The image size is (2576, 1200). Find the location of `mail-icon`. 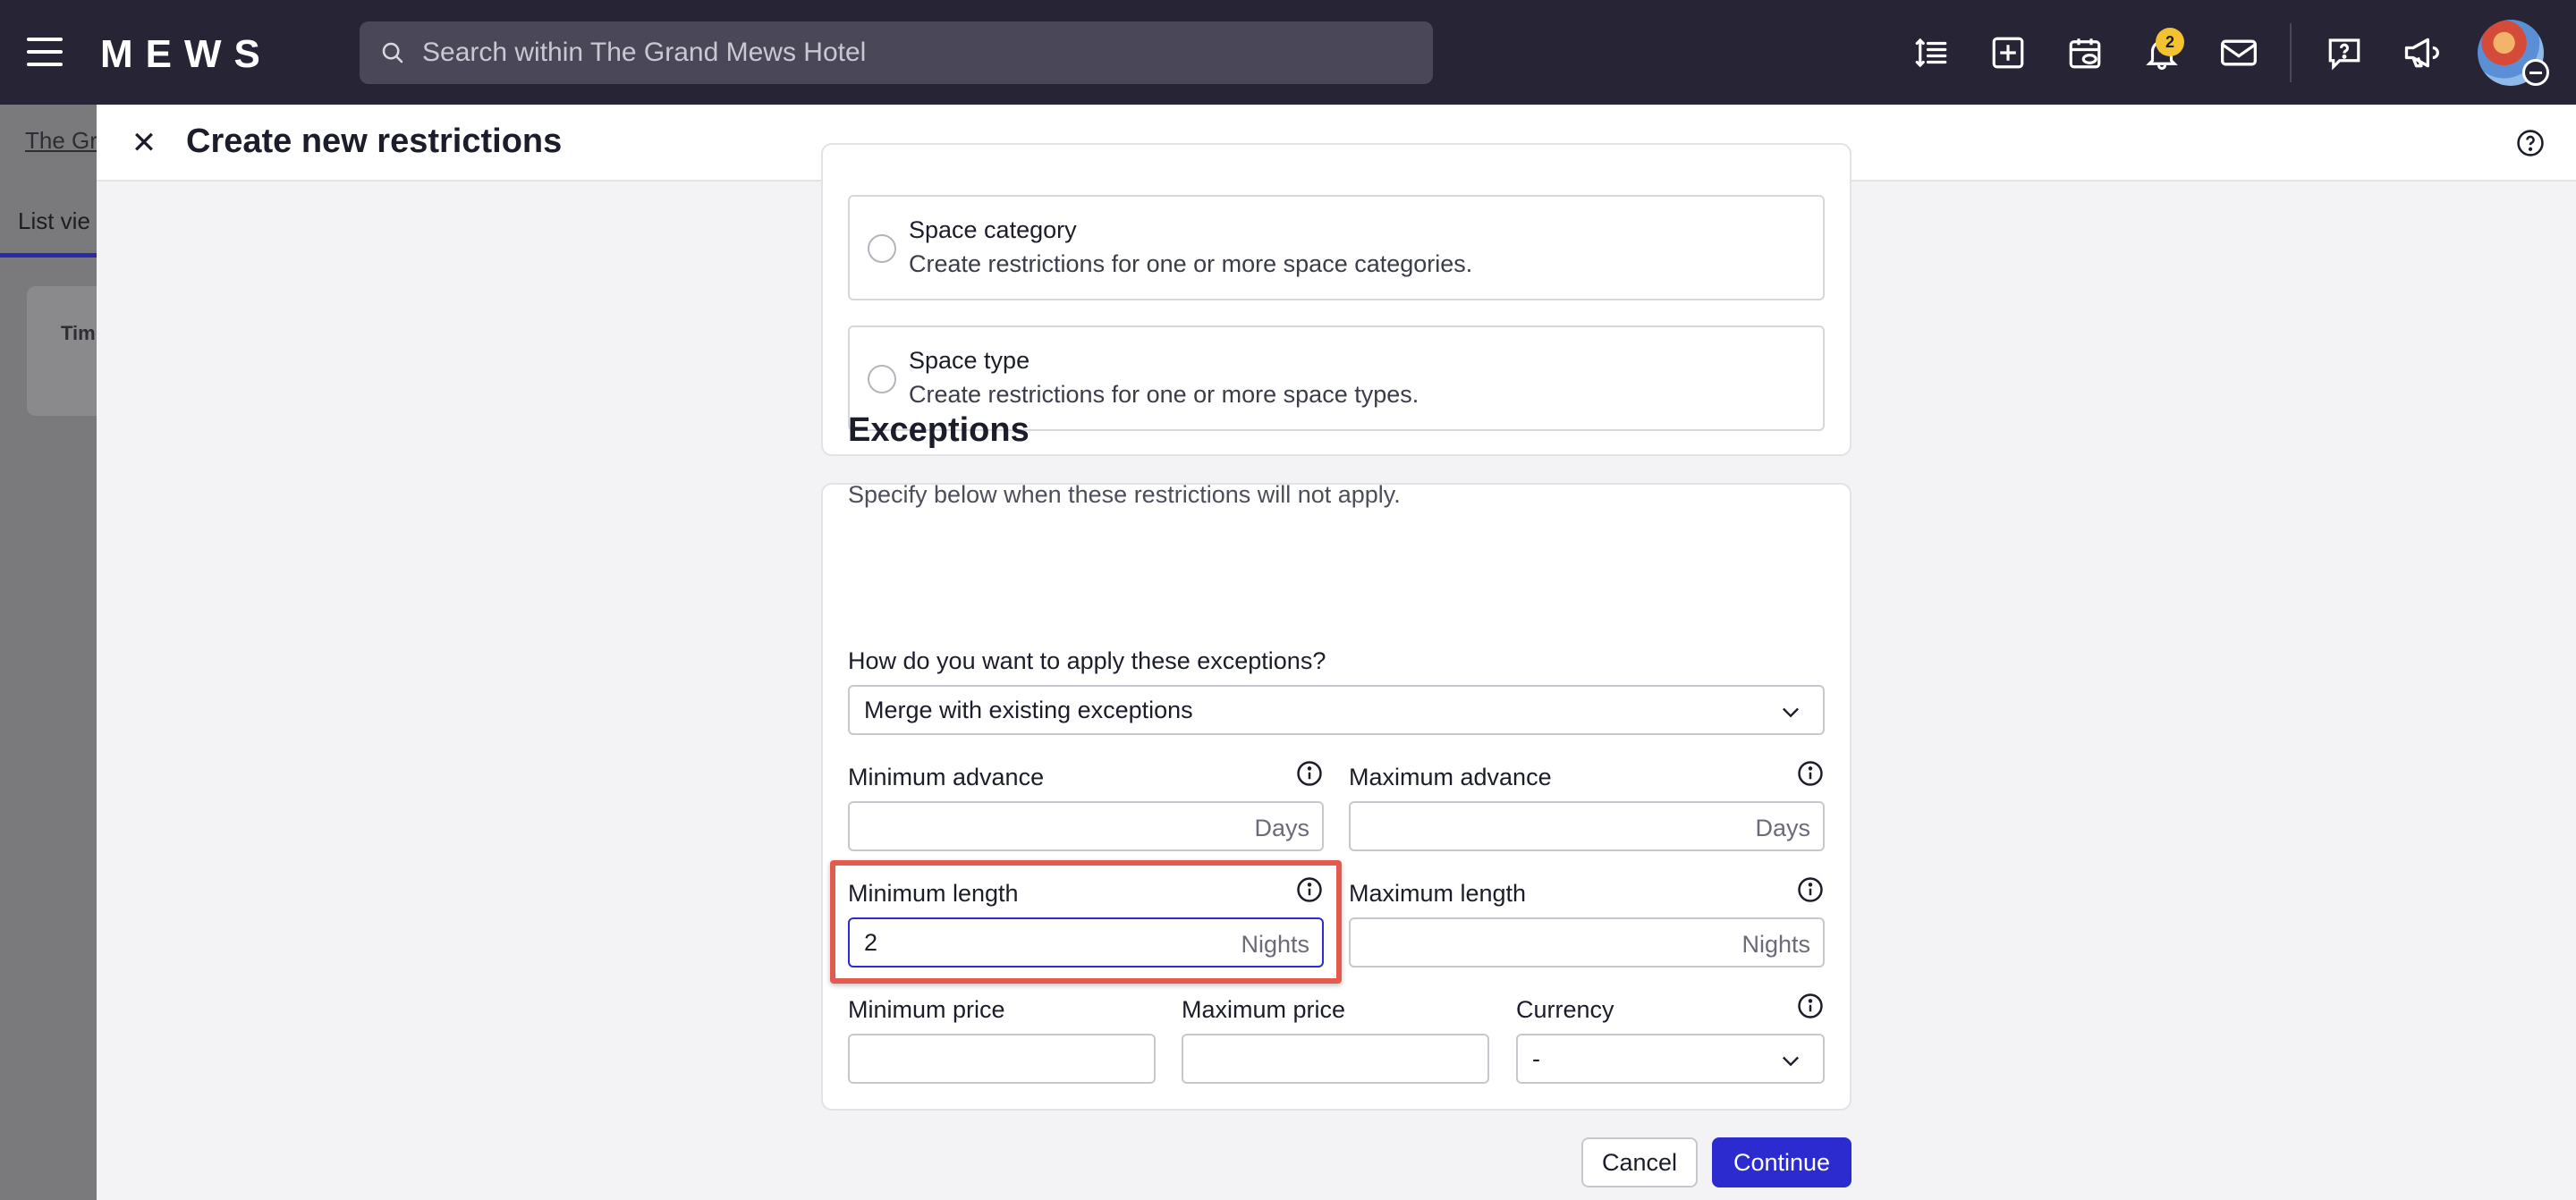

mail-icon is located at coordinates (2238, 53).